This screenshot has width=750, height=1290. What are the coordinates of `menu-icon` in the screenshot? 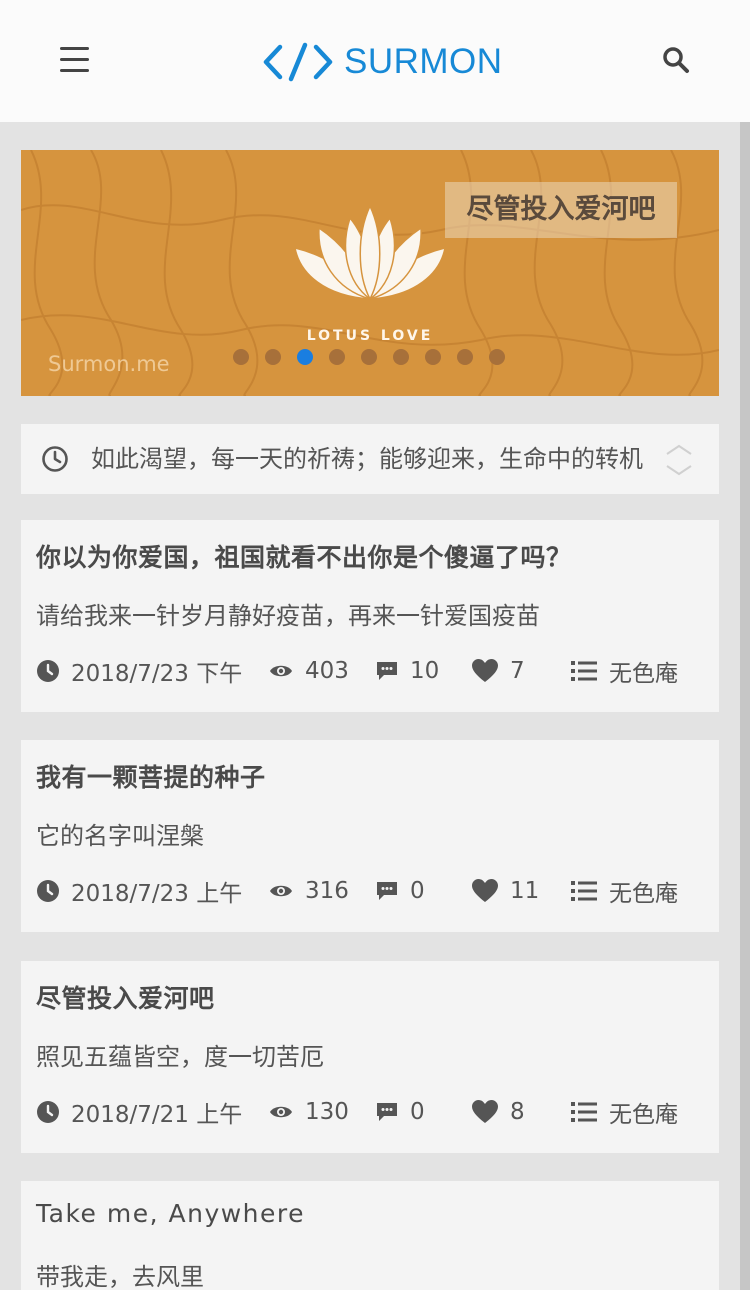 It's located at (74, 60).